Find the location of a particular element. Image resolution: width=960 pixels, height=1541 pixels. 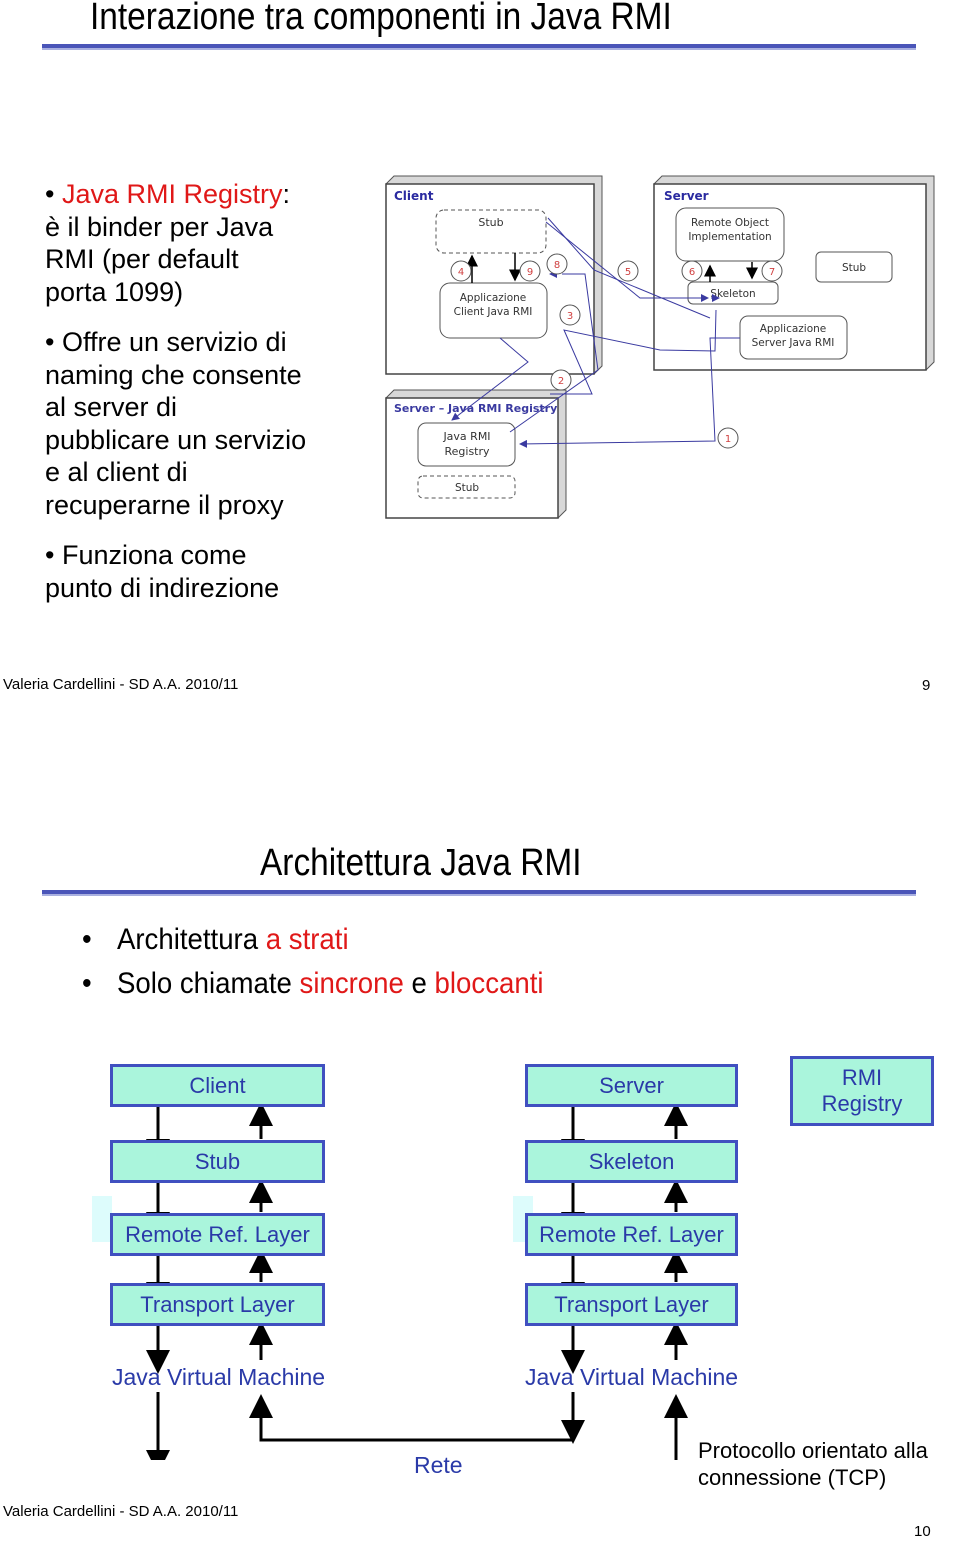

slide9-title: Interazione tra componenti in Java RMI is located at coordinates (381, 19).